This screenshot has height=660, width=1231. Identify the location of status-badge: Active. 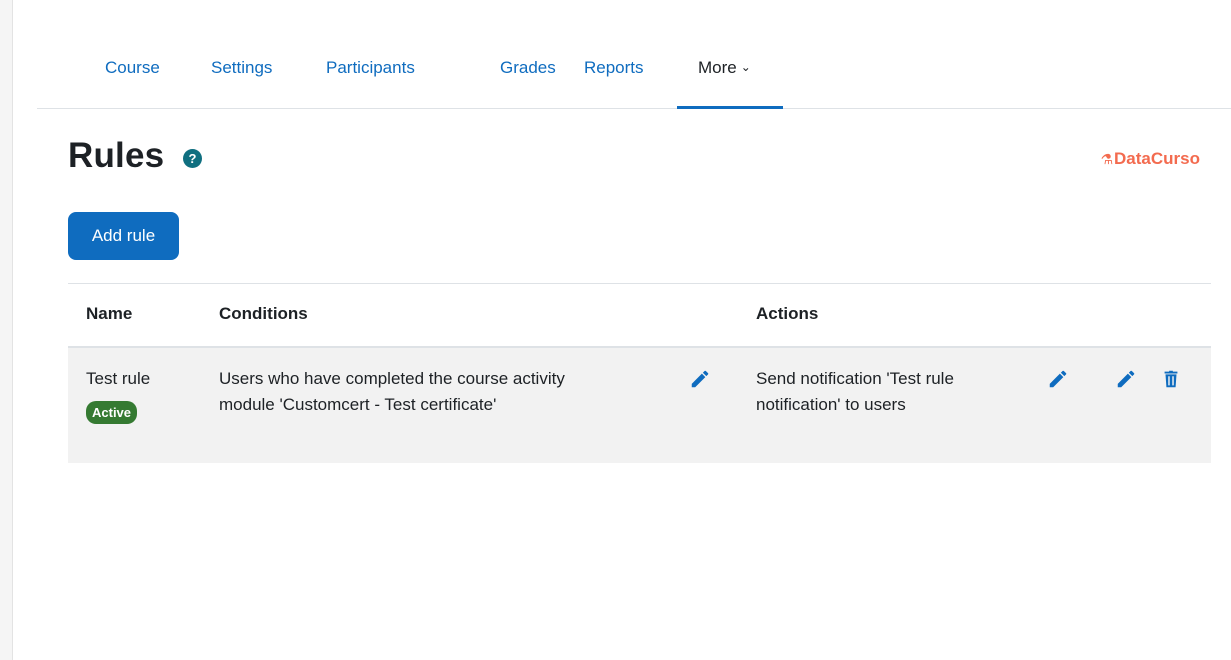
(112, 412).